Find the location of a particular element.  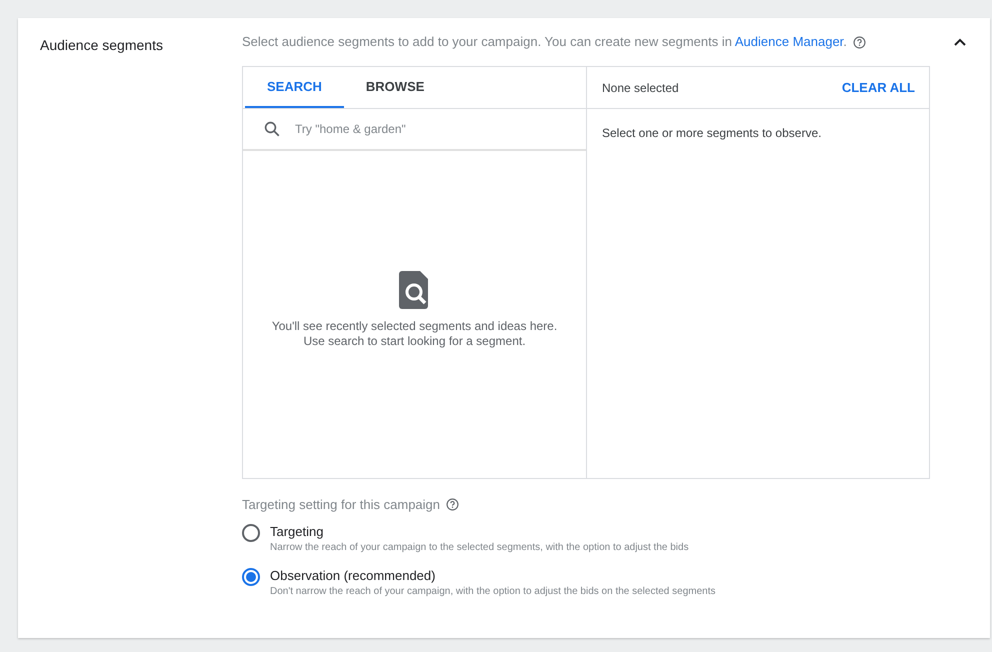

search-icon is located at coordinates (272, 129).